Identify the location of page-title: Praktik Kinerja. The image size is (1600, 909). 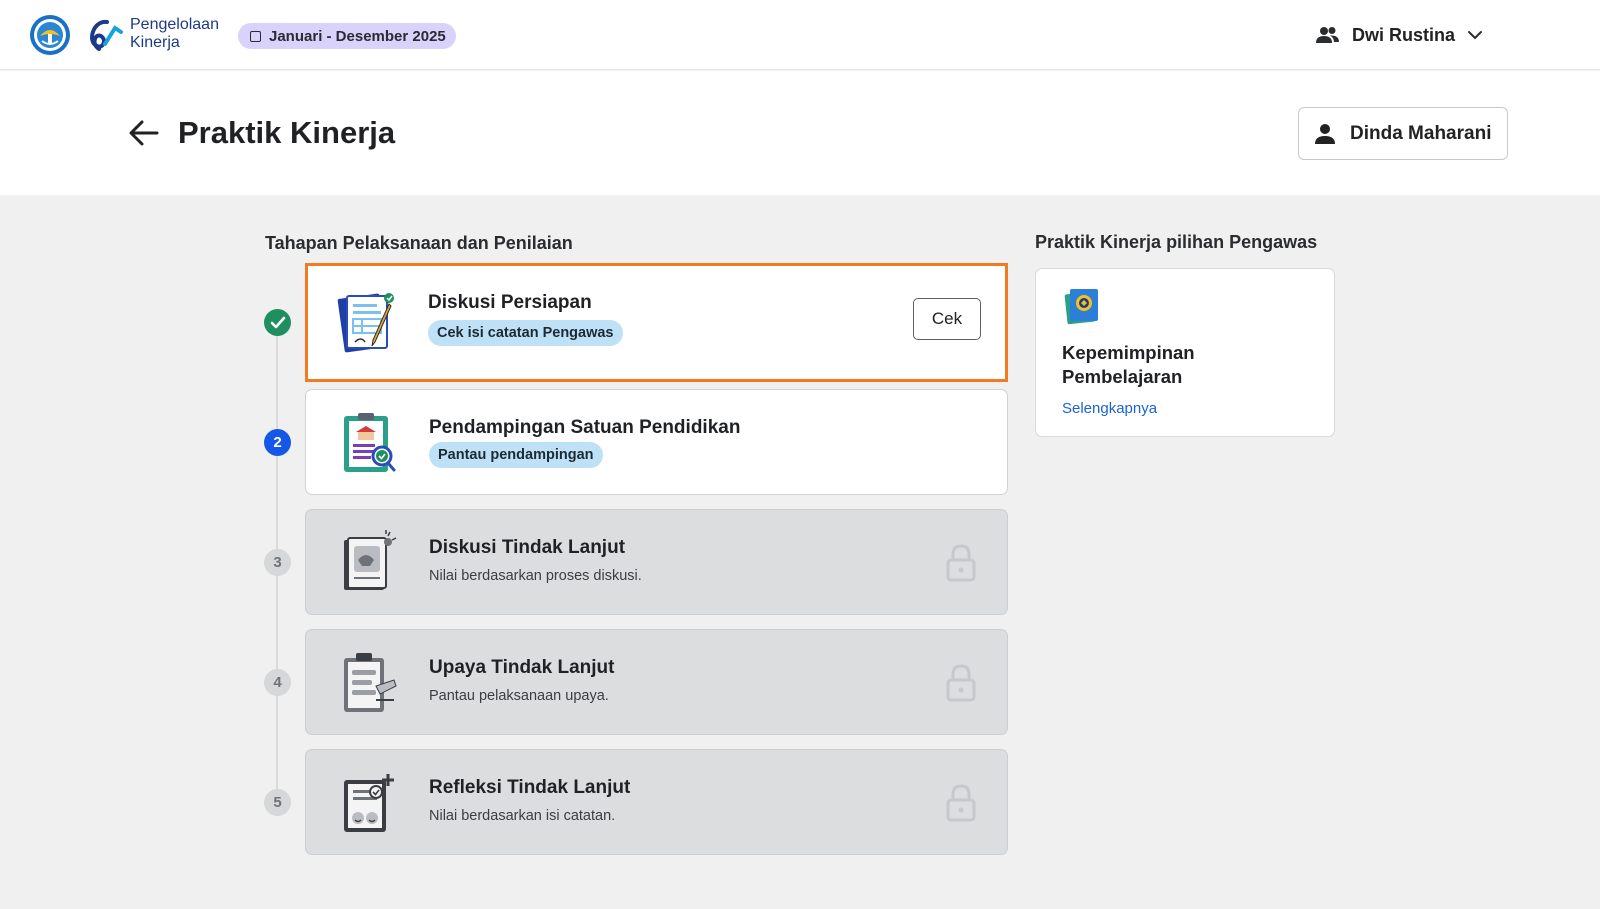
(287, 132).